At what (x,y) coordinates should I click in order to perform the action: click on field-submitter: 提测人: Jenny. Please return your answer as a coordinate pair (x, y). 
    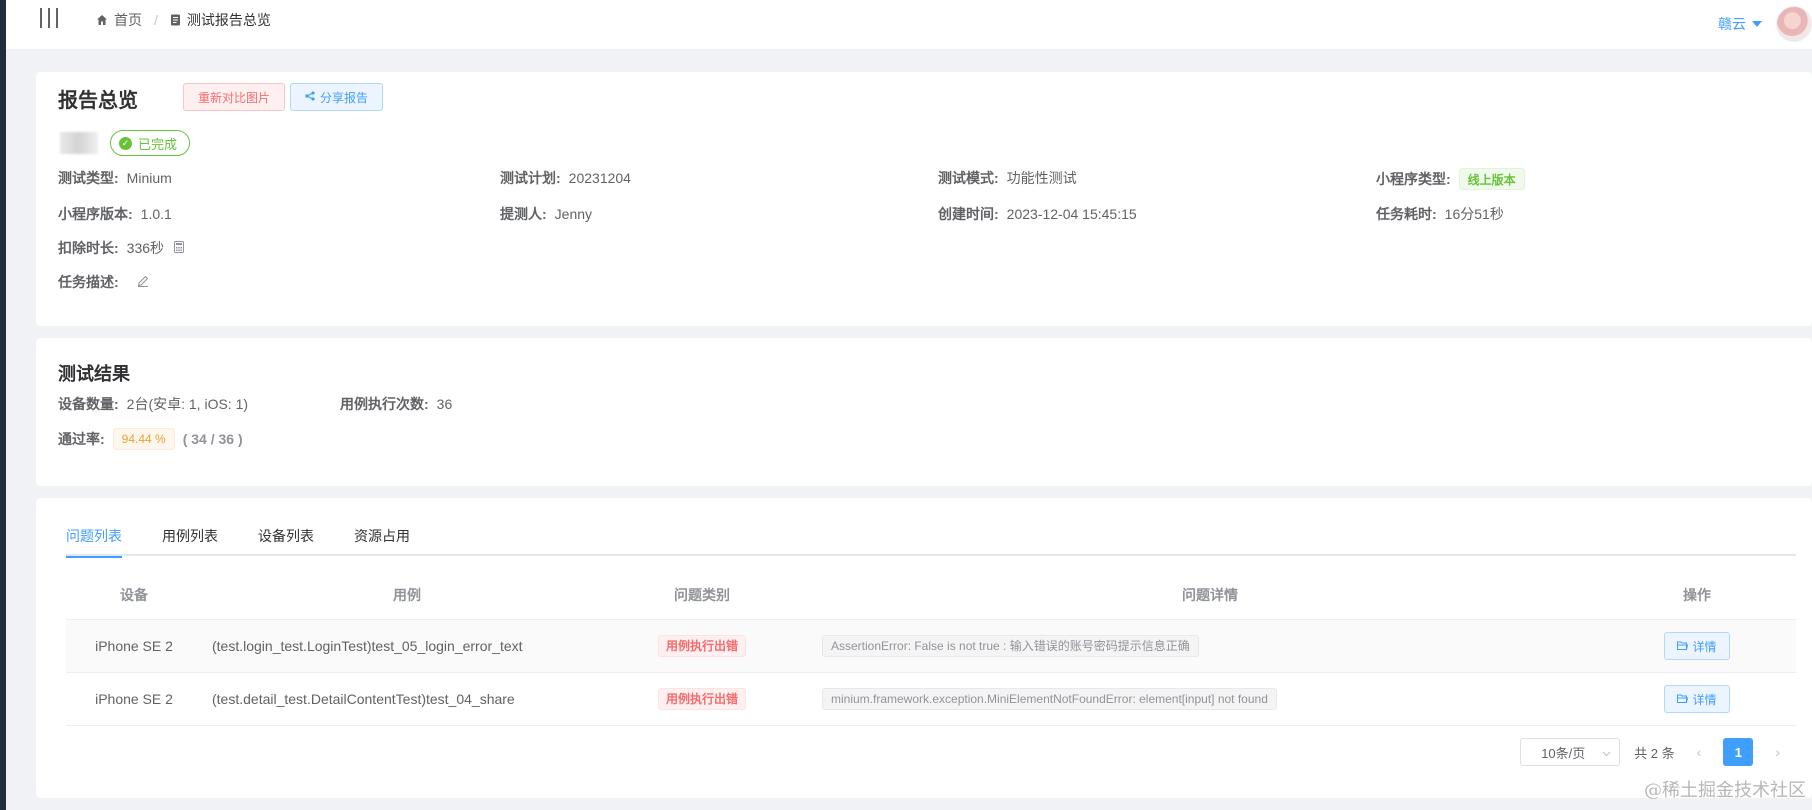
    Looking at the image, I should click on (546, 214).